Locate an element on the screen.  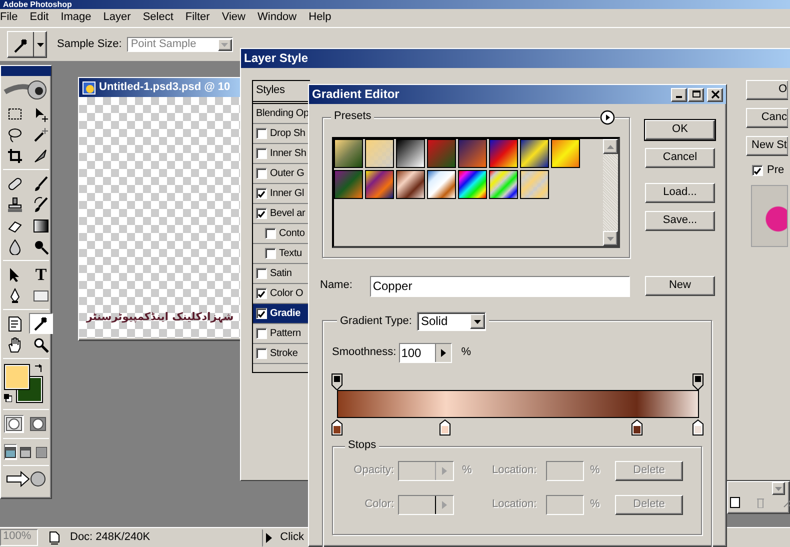
arrow-circle-icon is located at coordinates (607, 117).